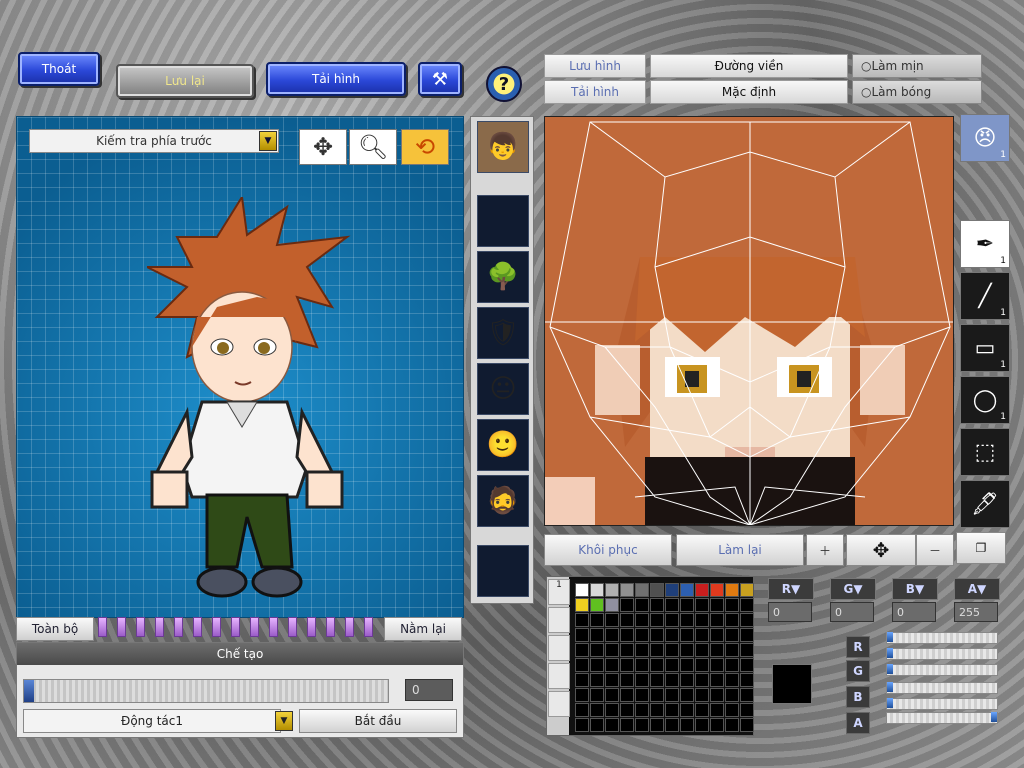 Image resolution: width=1024 pixels, height=768 pixels. What do you see at coordinates (942, 704) in the screenshot?
I see `b-slider-fine` at bounding box center [942, 704].